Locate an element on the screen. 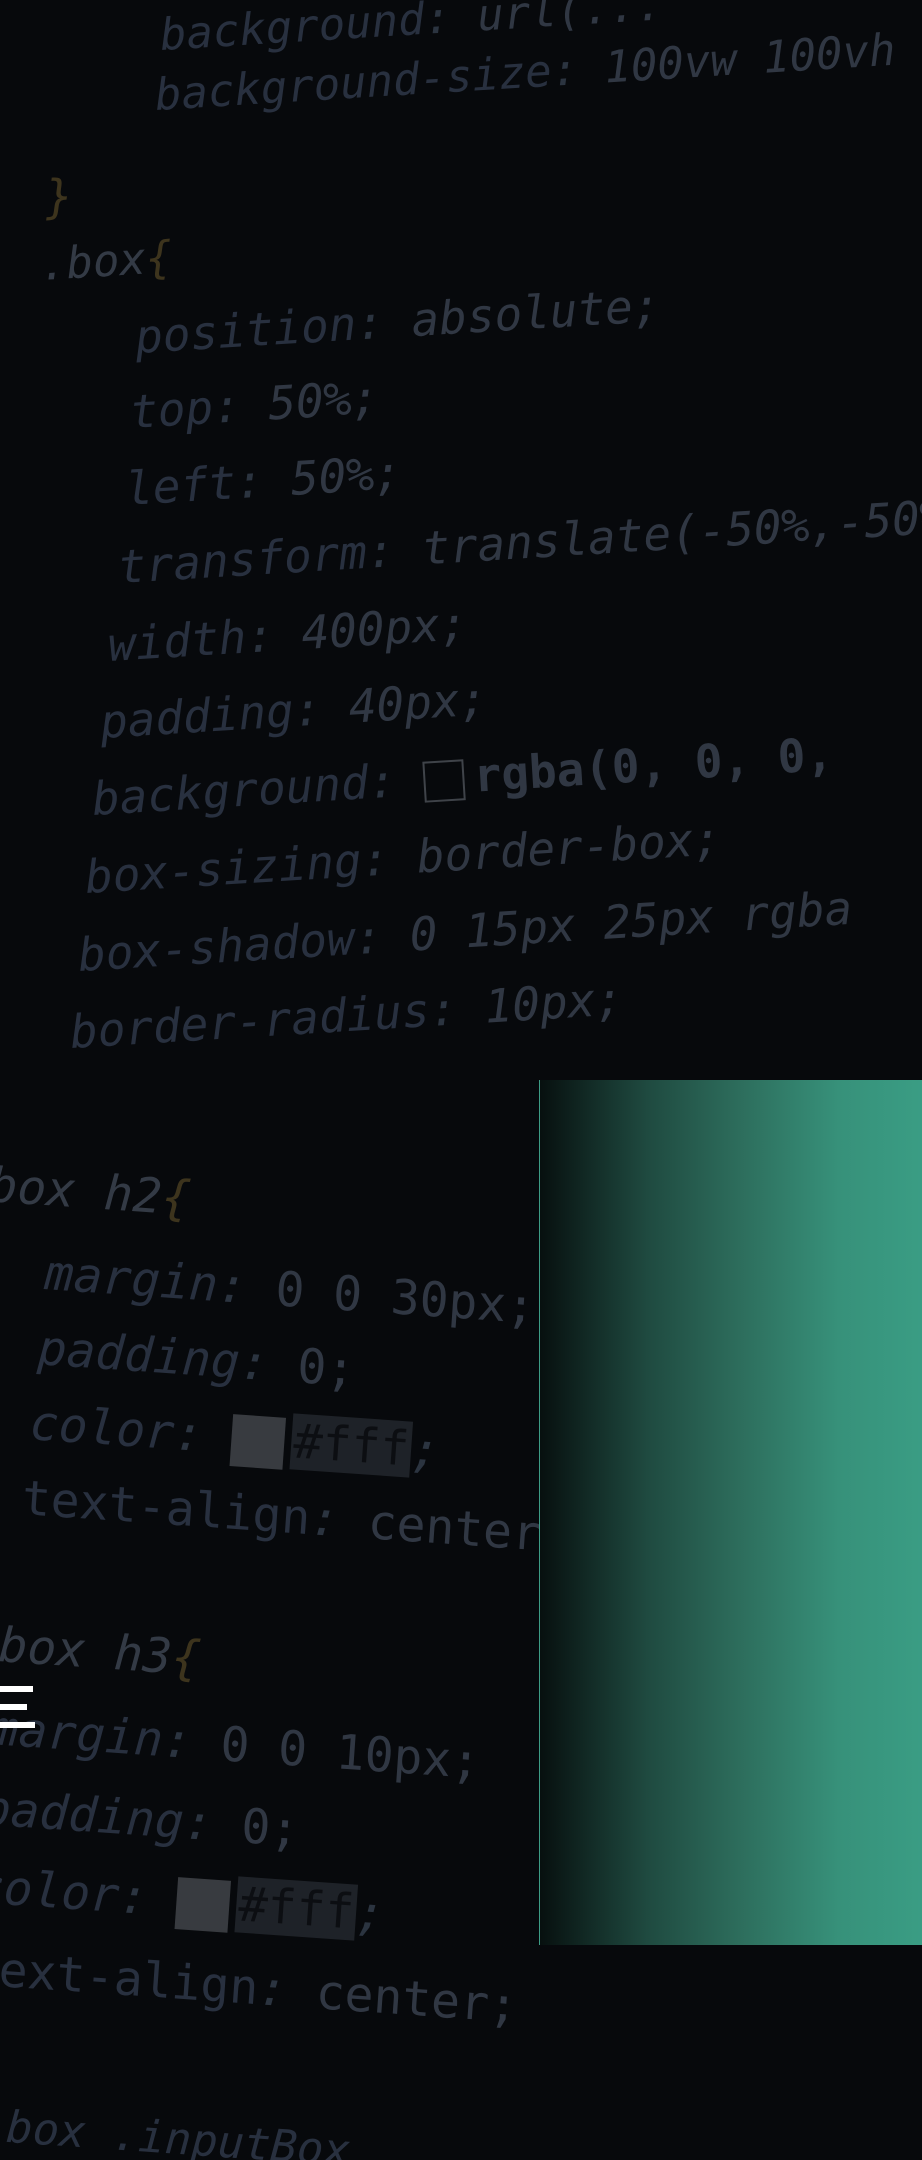  code-property: position is located at coordinates (245, 330).